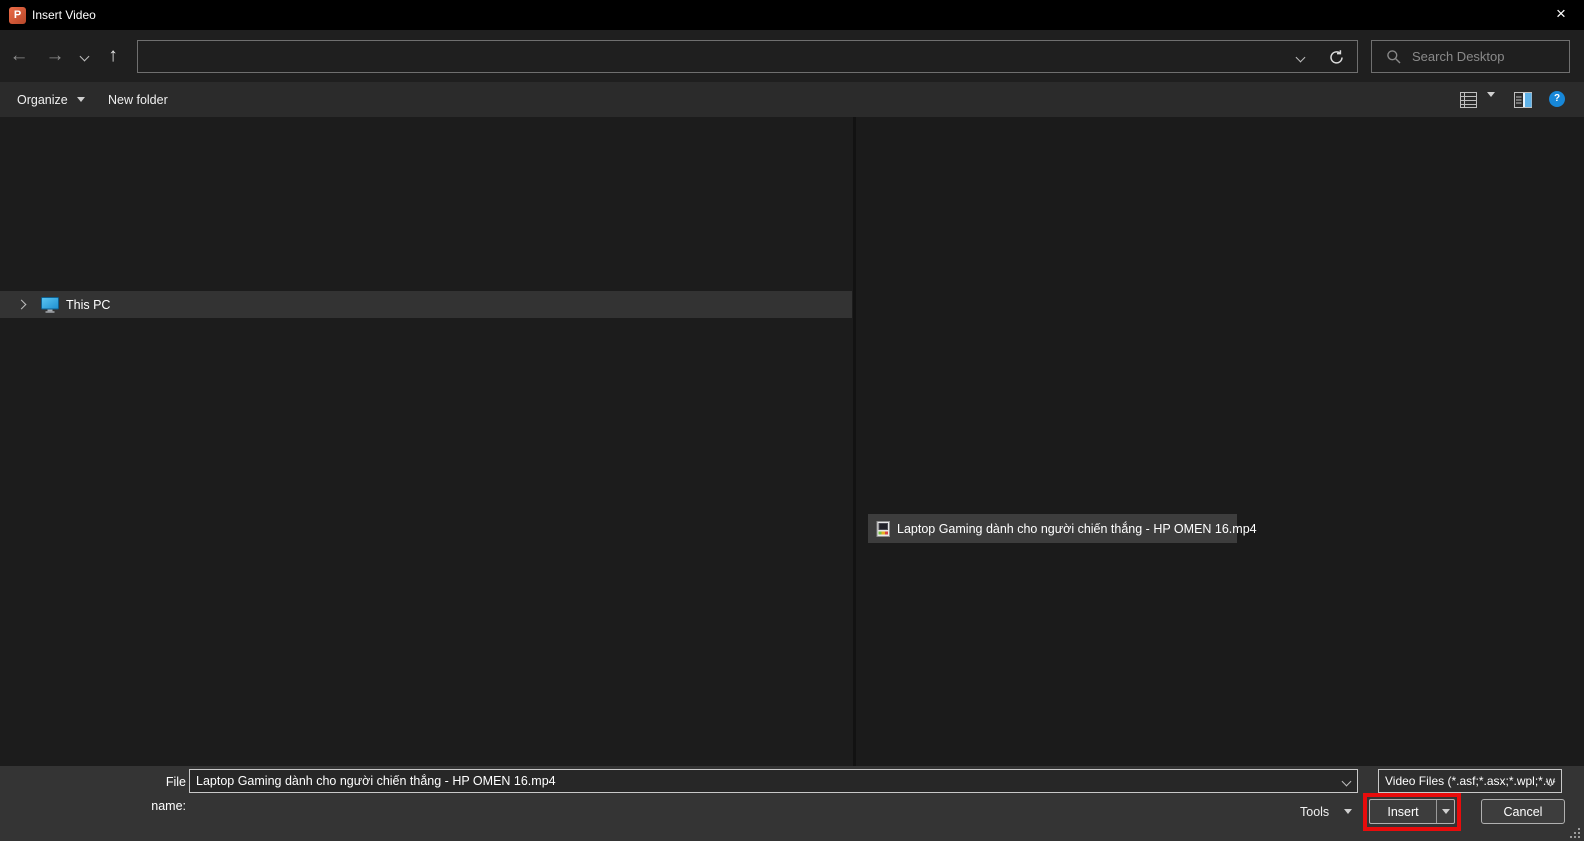 The width and height of the screenshot is (1584, 841). Describe the element at coordinates (1557, 99) in the screenshot. I see `help-icon: ?` at that location.